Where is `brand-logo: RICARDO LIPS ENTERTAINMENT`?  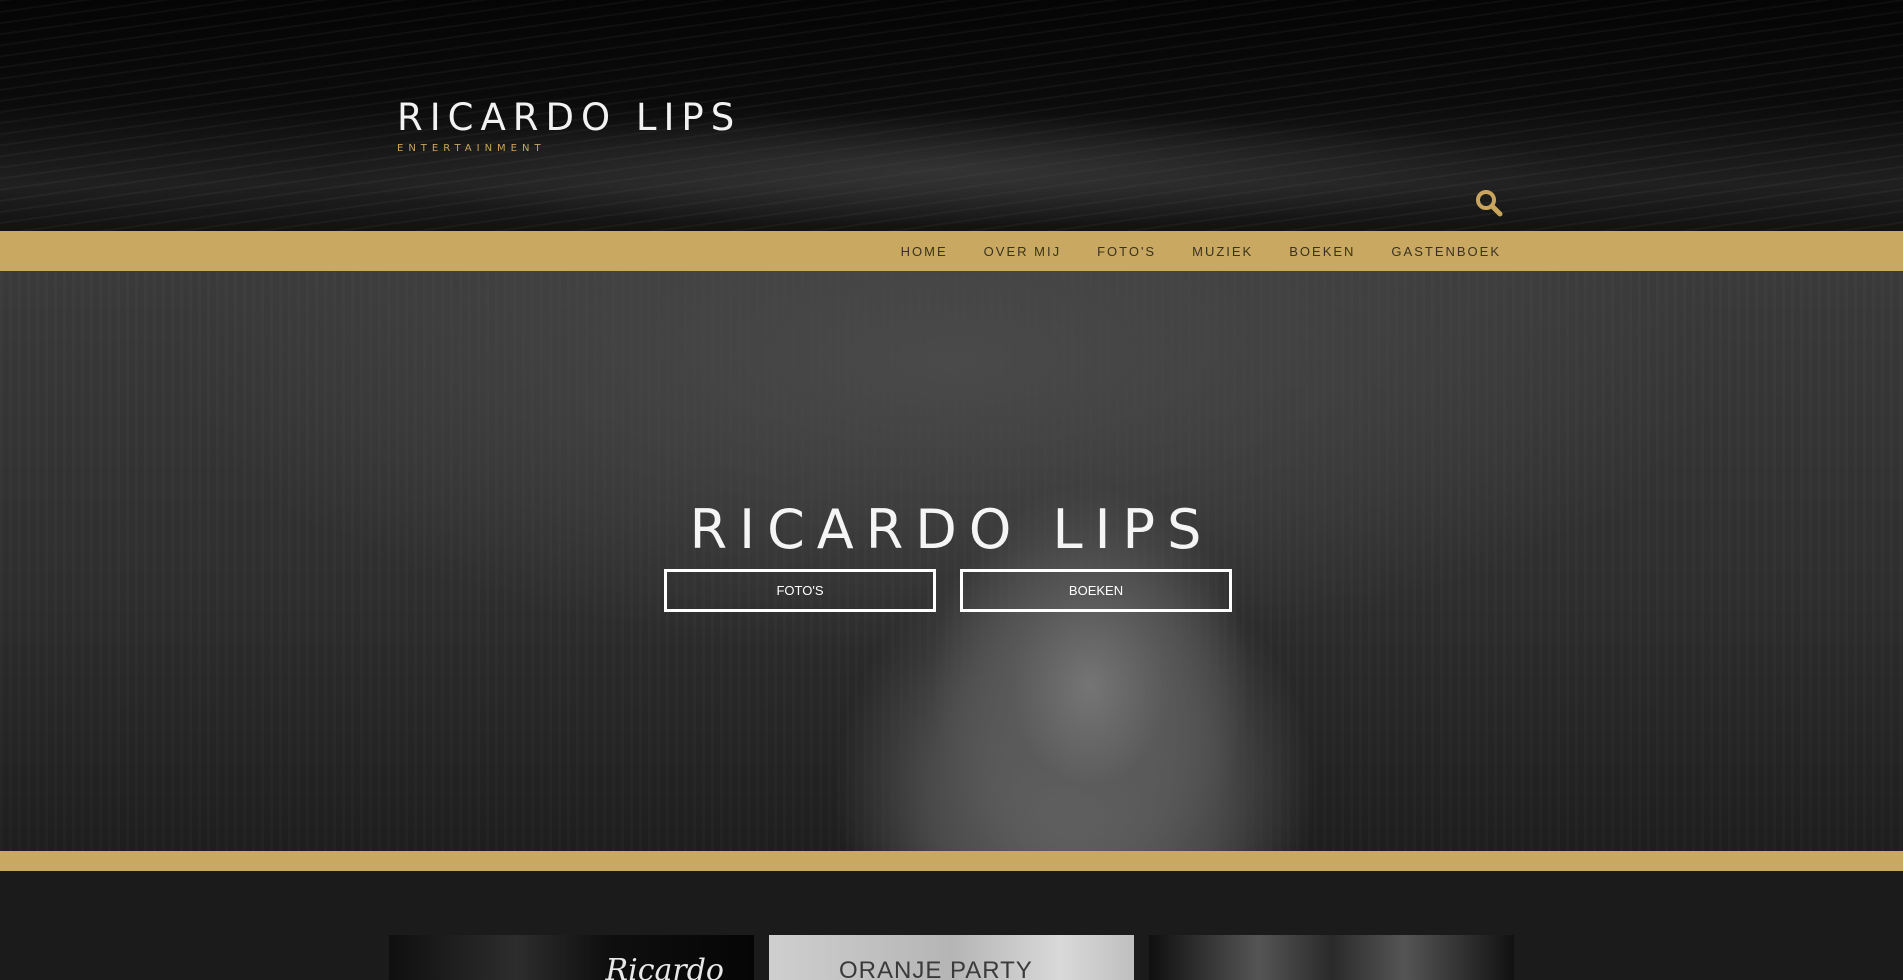
brand-logo: RICARDO LIPS ENTERTAINMENT is located at coordinates (569, 126).